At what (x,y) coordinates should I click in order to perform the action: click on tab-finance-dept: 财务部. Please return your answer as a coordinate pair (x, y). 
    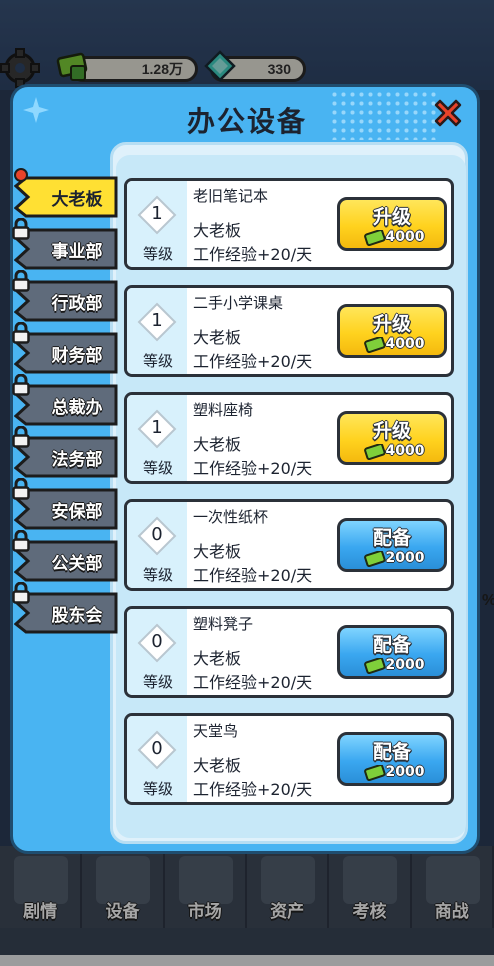
    Looking at the image, I should click on (65, 348).